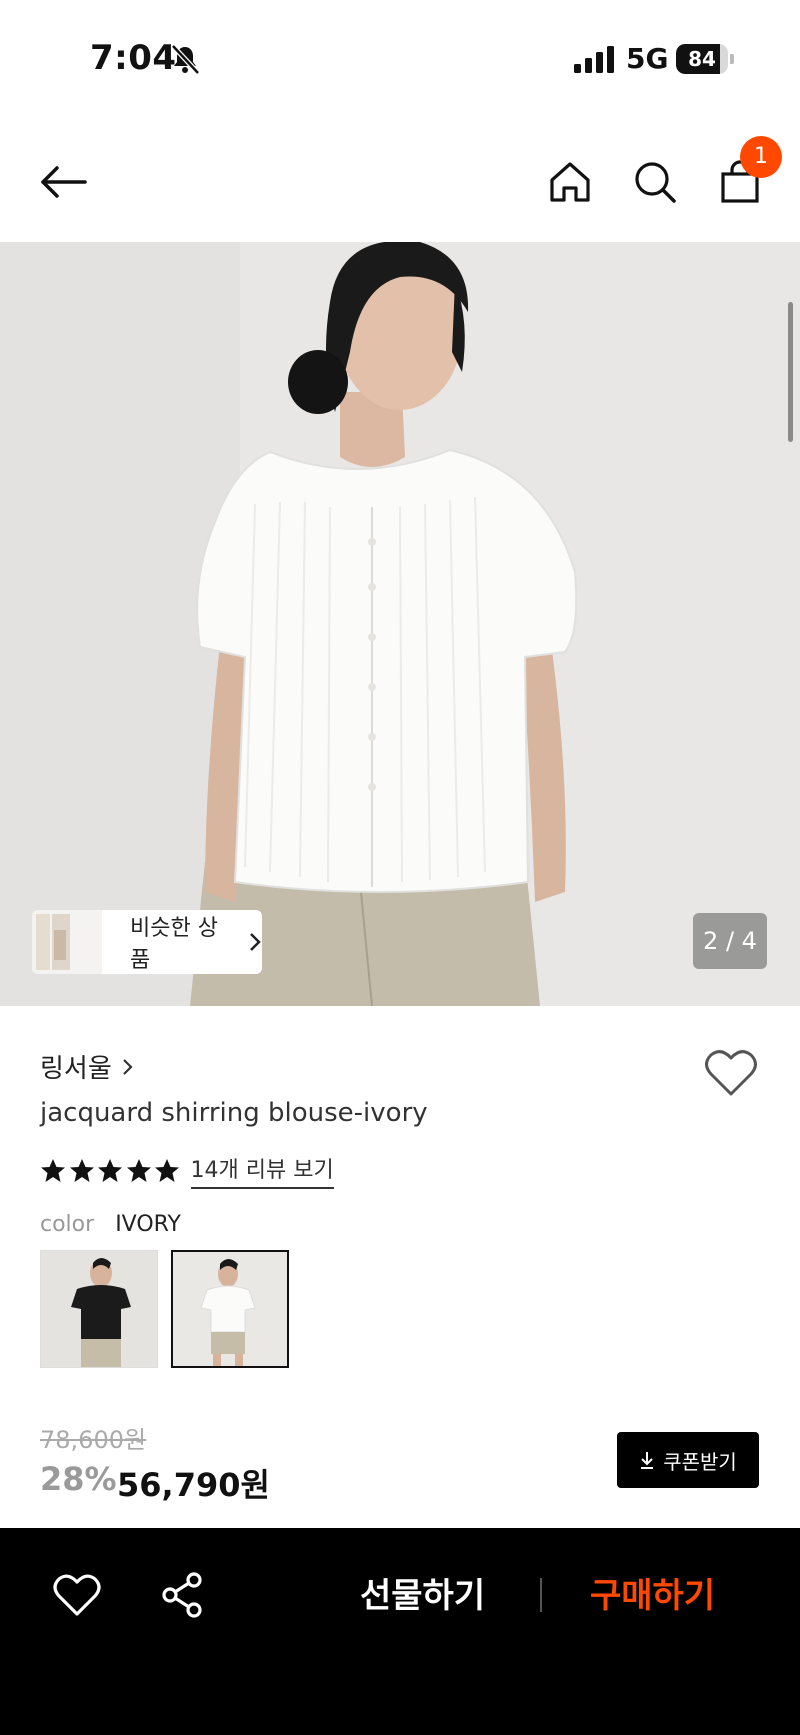 This screenshot has height=1735, width=800. What do you see at coordinates (400, 181) in the screenshot?
I see `top-nav: 1` at bounding box center [400, 181].